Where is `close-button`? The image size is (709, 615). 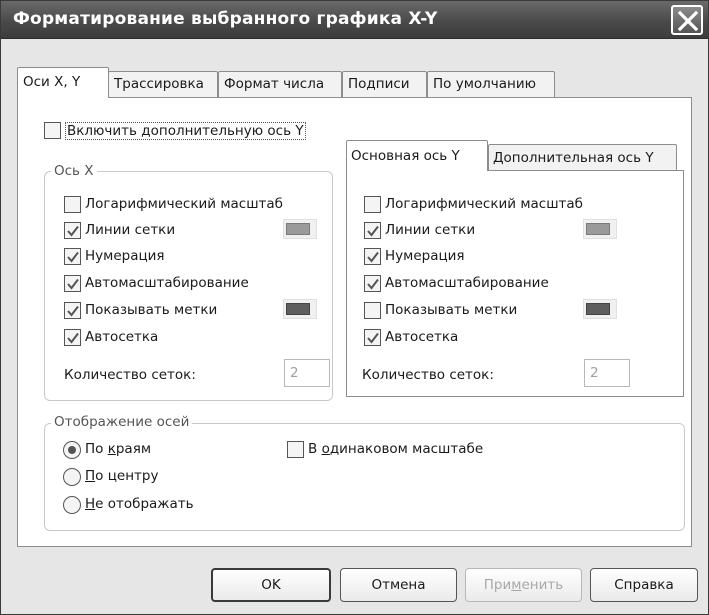
close-button is located at coordinates (687, 20).